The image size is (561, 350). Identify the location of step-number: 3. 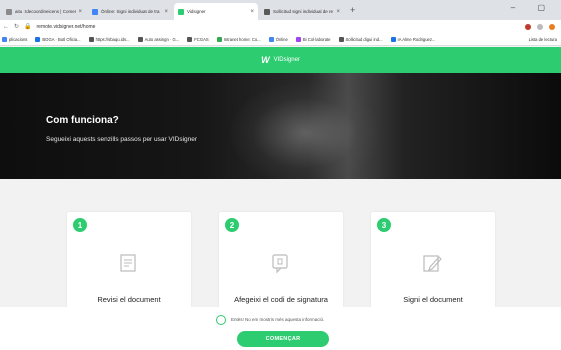
(384, 225).